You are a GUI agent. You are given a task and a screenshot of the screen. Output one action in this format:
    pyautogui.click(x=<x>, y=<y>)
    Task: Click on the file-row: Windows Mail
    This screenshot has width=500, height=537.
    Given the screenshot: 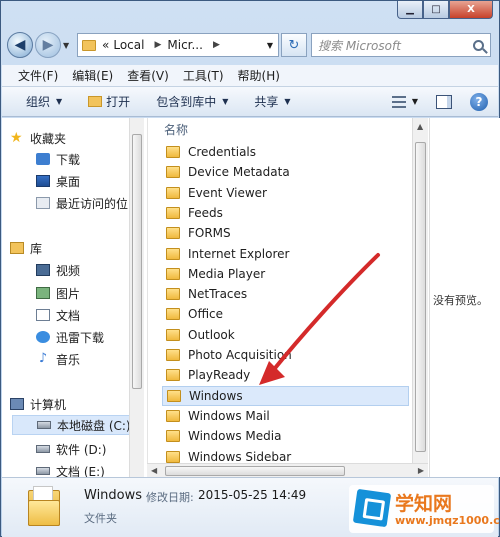 What is the action you would take?
    pyautogui.click(x=285, y=416)
    